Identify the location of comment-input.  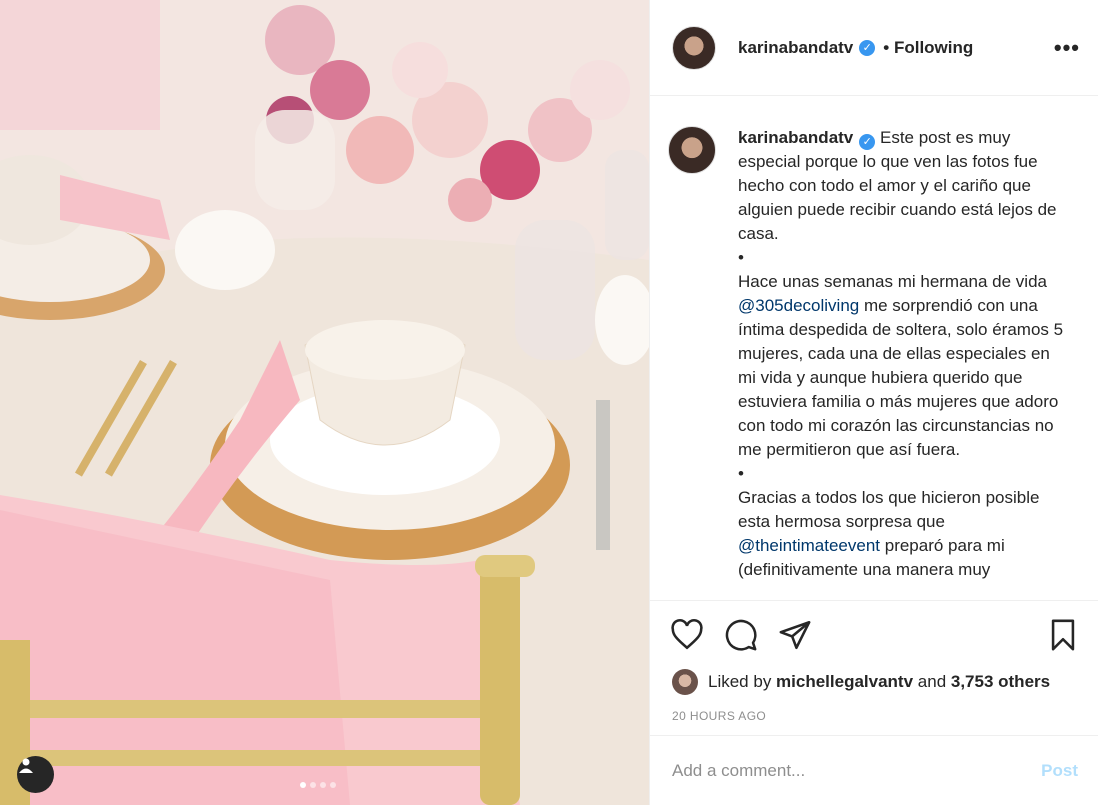
(857, 770).